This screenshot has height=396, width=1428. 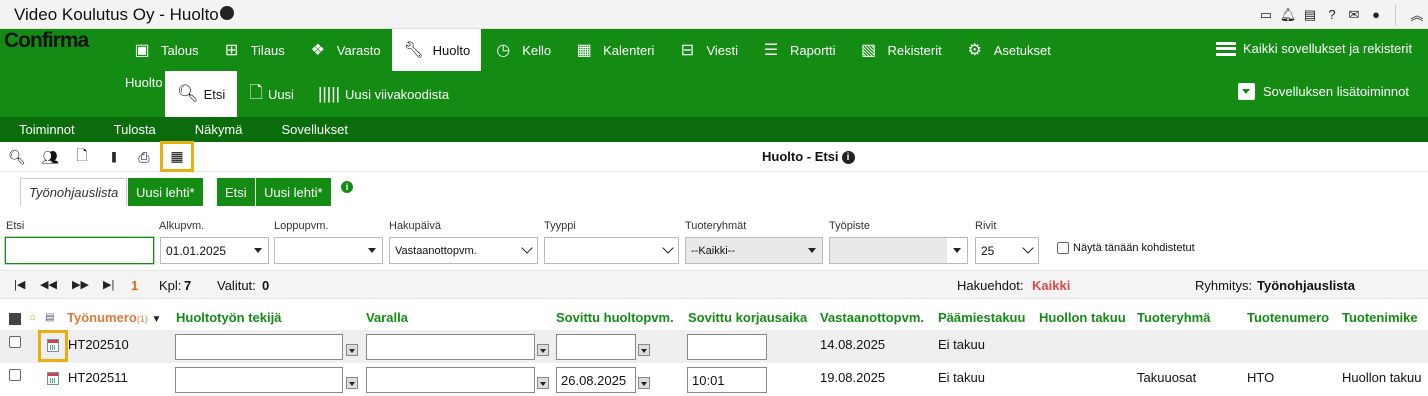 I want to click on count-value: 7, so click(x=188, y=285).